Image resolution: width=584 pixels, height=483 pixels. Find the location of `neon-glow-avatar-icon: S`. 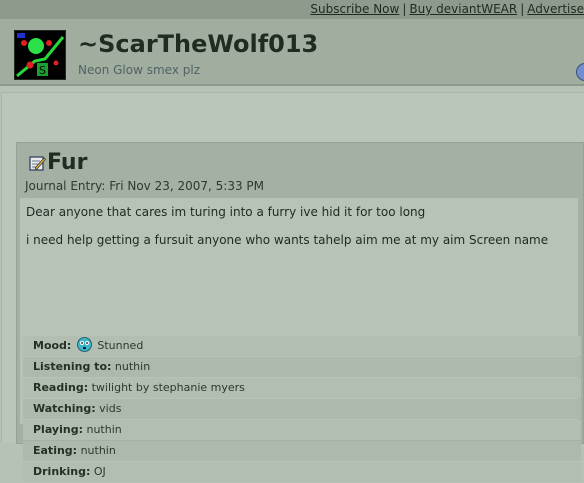

neon-glow-avatar-icon: S is located at coordinates (40, 55).